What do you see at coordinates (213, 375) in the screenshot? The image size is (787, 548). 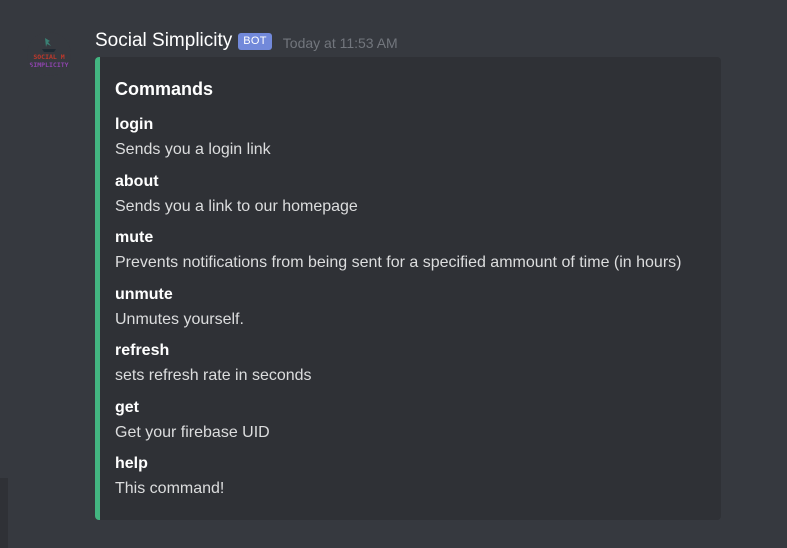 I see `field-value: sets refresh rate in seconds` at bounding box center [213, 375].